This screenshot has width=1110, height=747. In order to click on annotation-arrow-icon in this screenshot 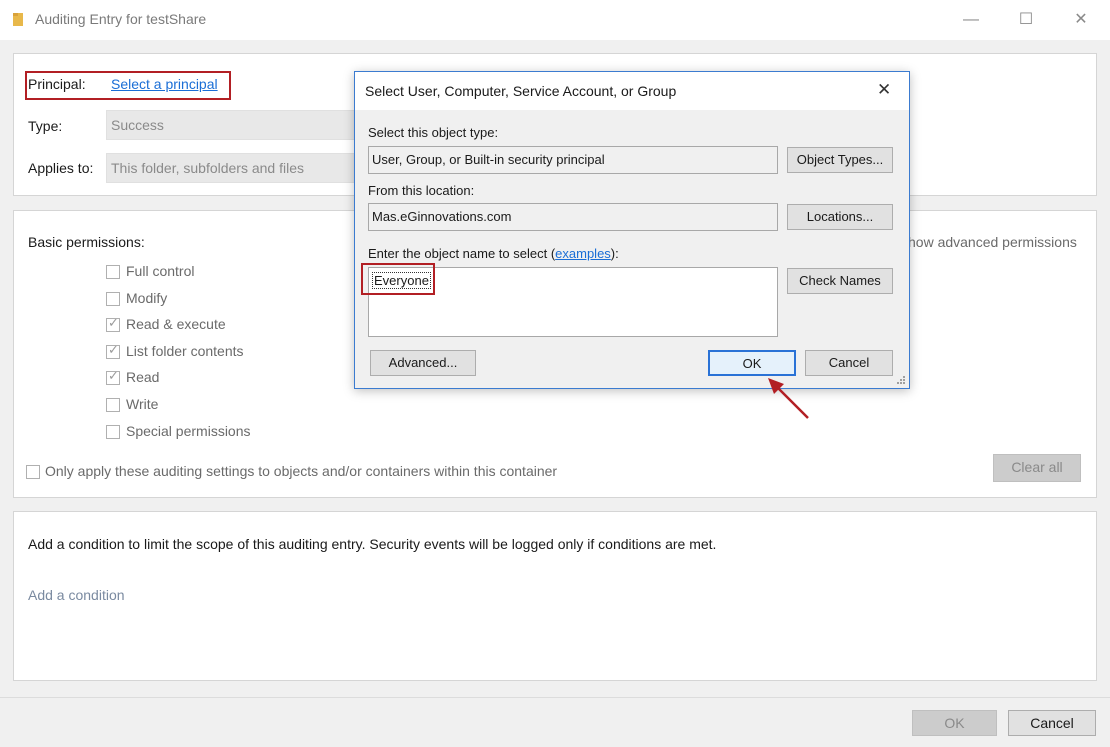, I will do `click(788, 398)`.